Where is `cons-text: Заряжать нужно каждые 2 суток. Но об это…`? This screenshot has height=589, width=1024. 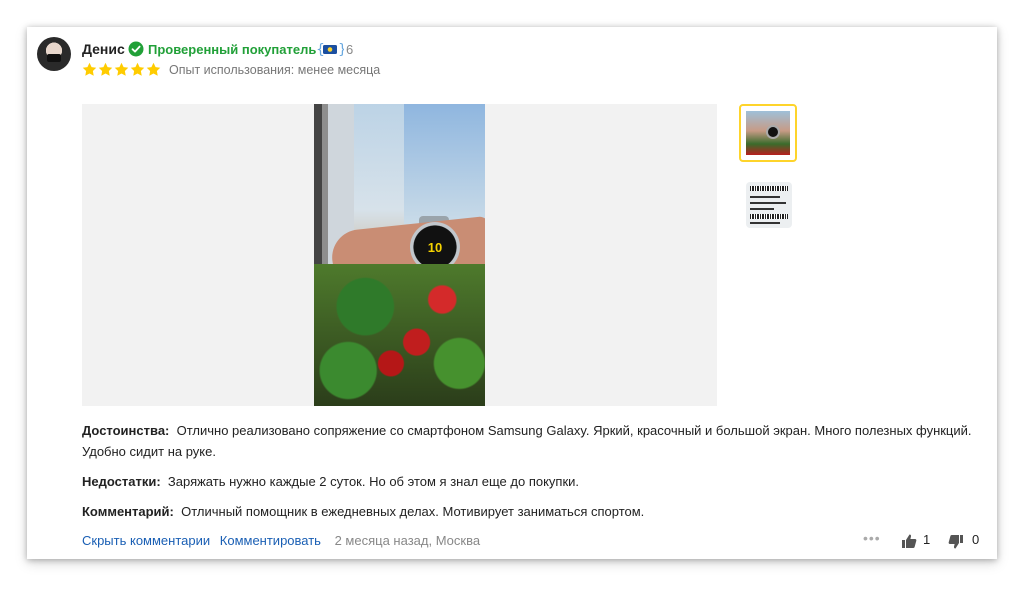
cons-text: Заряжать нужно каждые 2 суток. Но об это… is located at coordinates (373, 481).